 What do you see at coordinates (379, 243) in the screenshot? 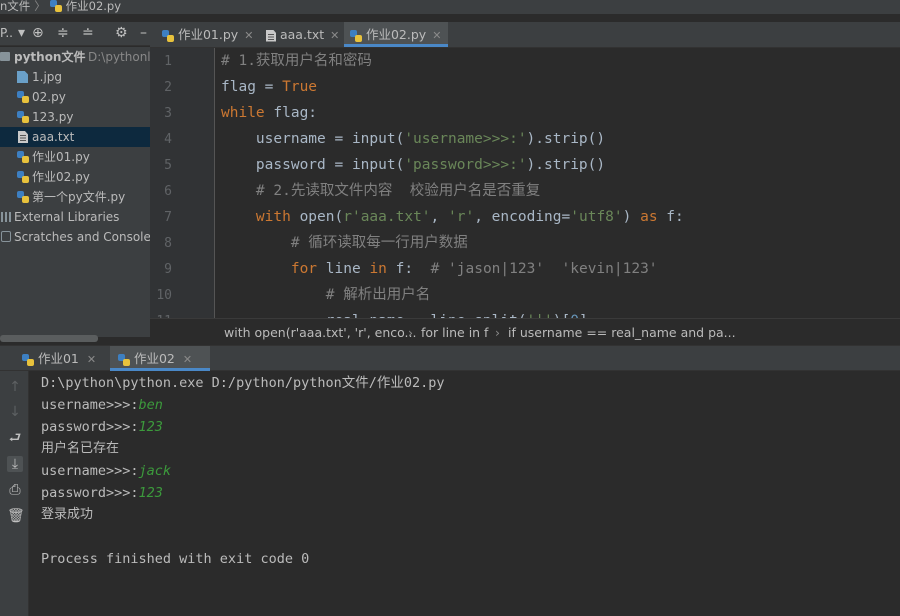
I see `code-line: # 循环读取每一行用户数据` at bounding box center [379, 243].